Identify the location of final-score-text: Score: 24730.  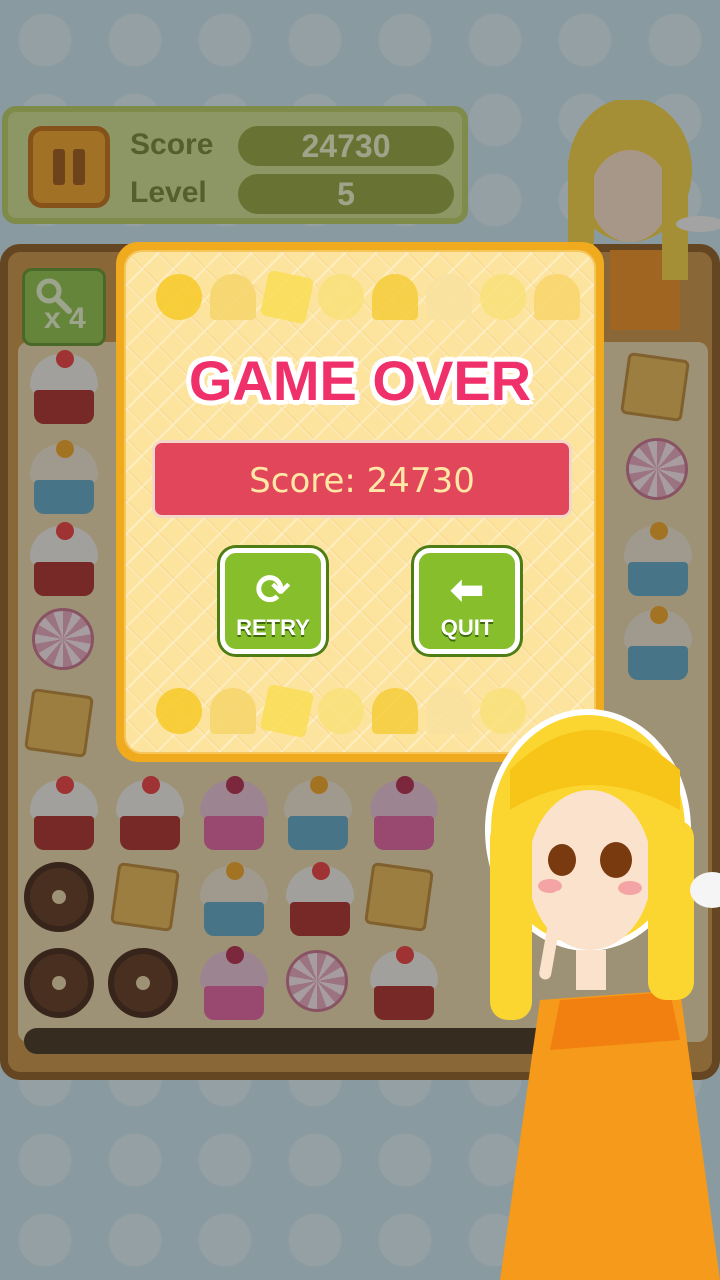
(362, 481).